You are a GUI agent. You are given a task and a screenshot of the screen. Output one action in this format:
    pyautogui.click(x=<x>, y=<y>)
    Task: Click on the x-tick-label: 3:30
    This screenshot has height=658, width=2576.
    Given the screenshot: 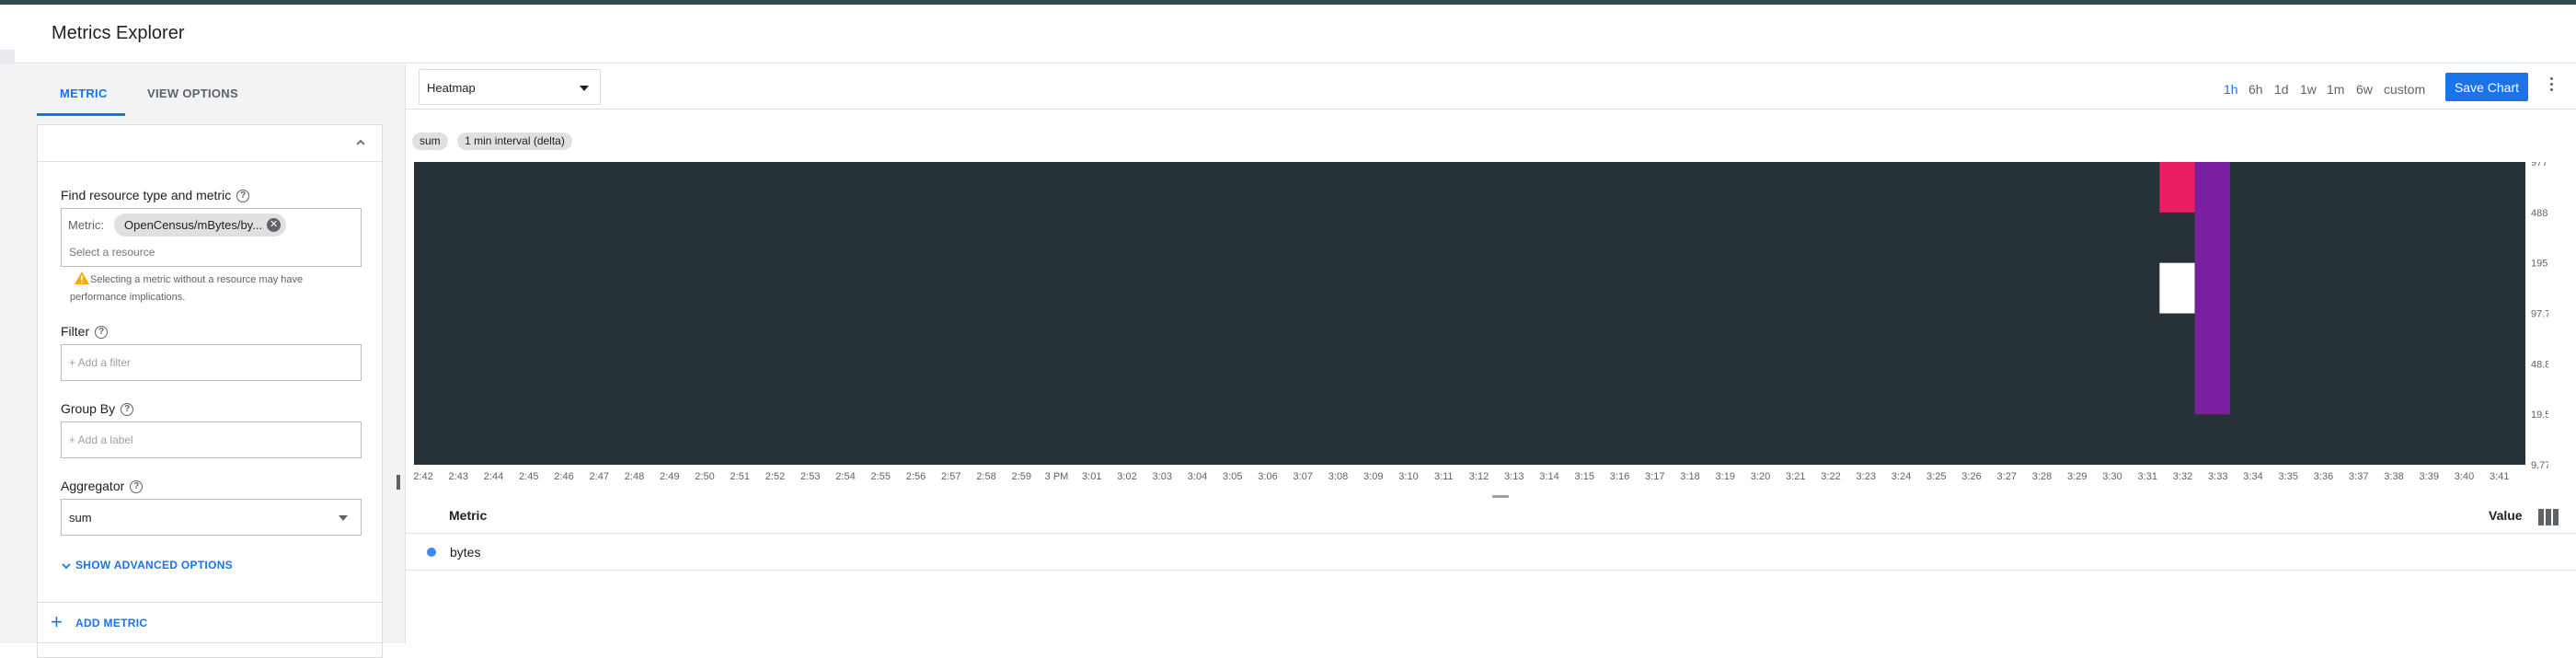 What is the action you would take?
    pyautogui.click(x=2112, y=476)
    